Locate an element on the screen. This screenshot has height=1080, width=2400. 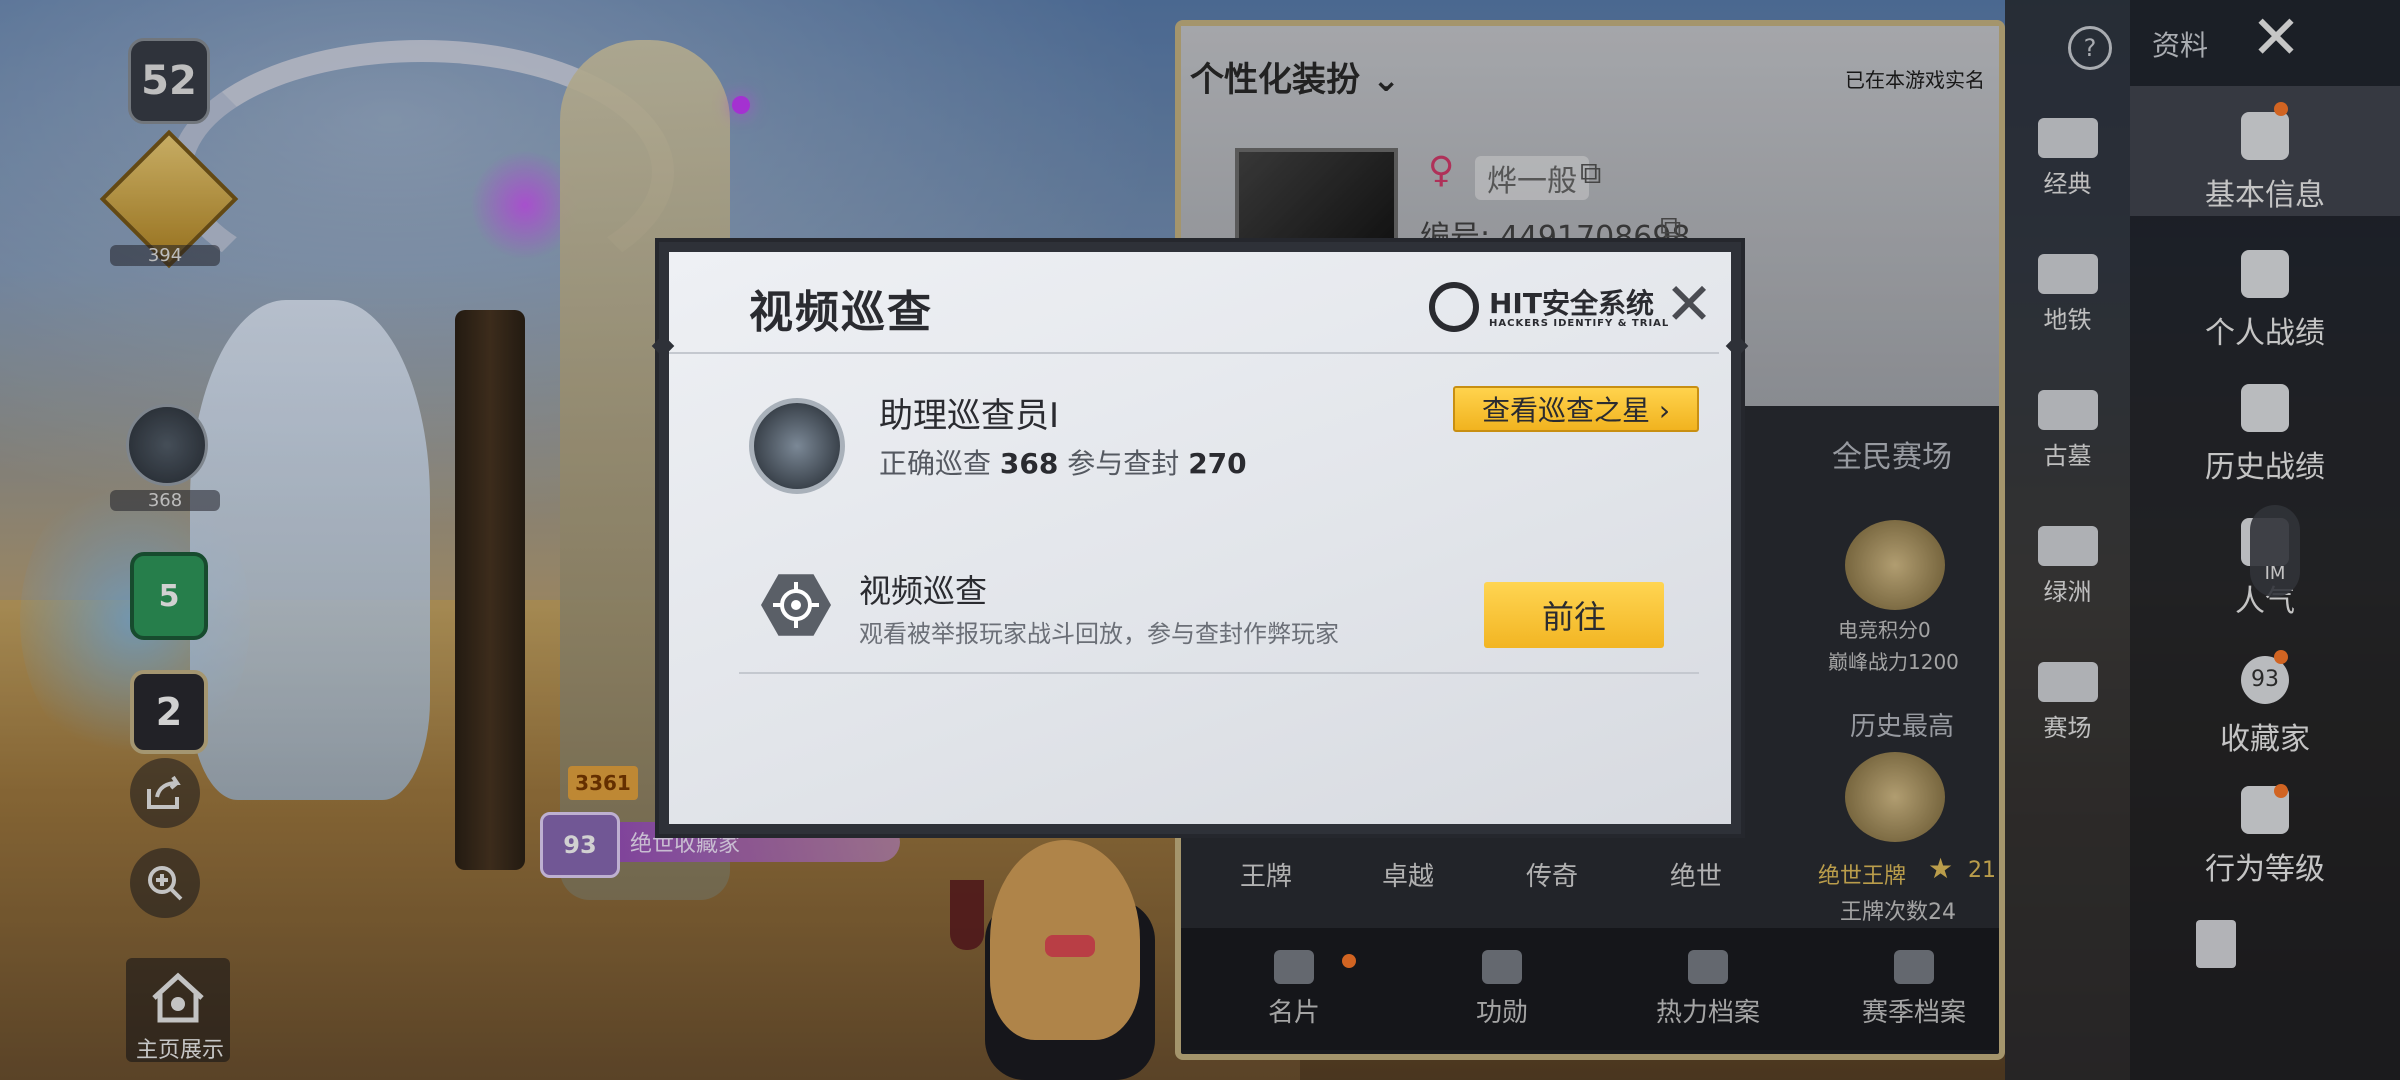
video-patrol-title: 视频巡查 is located at coordinates (923, 591).